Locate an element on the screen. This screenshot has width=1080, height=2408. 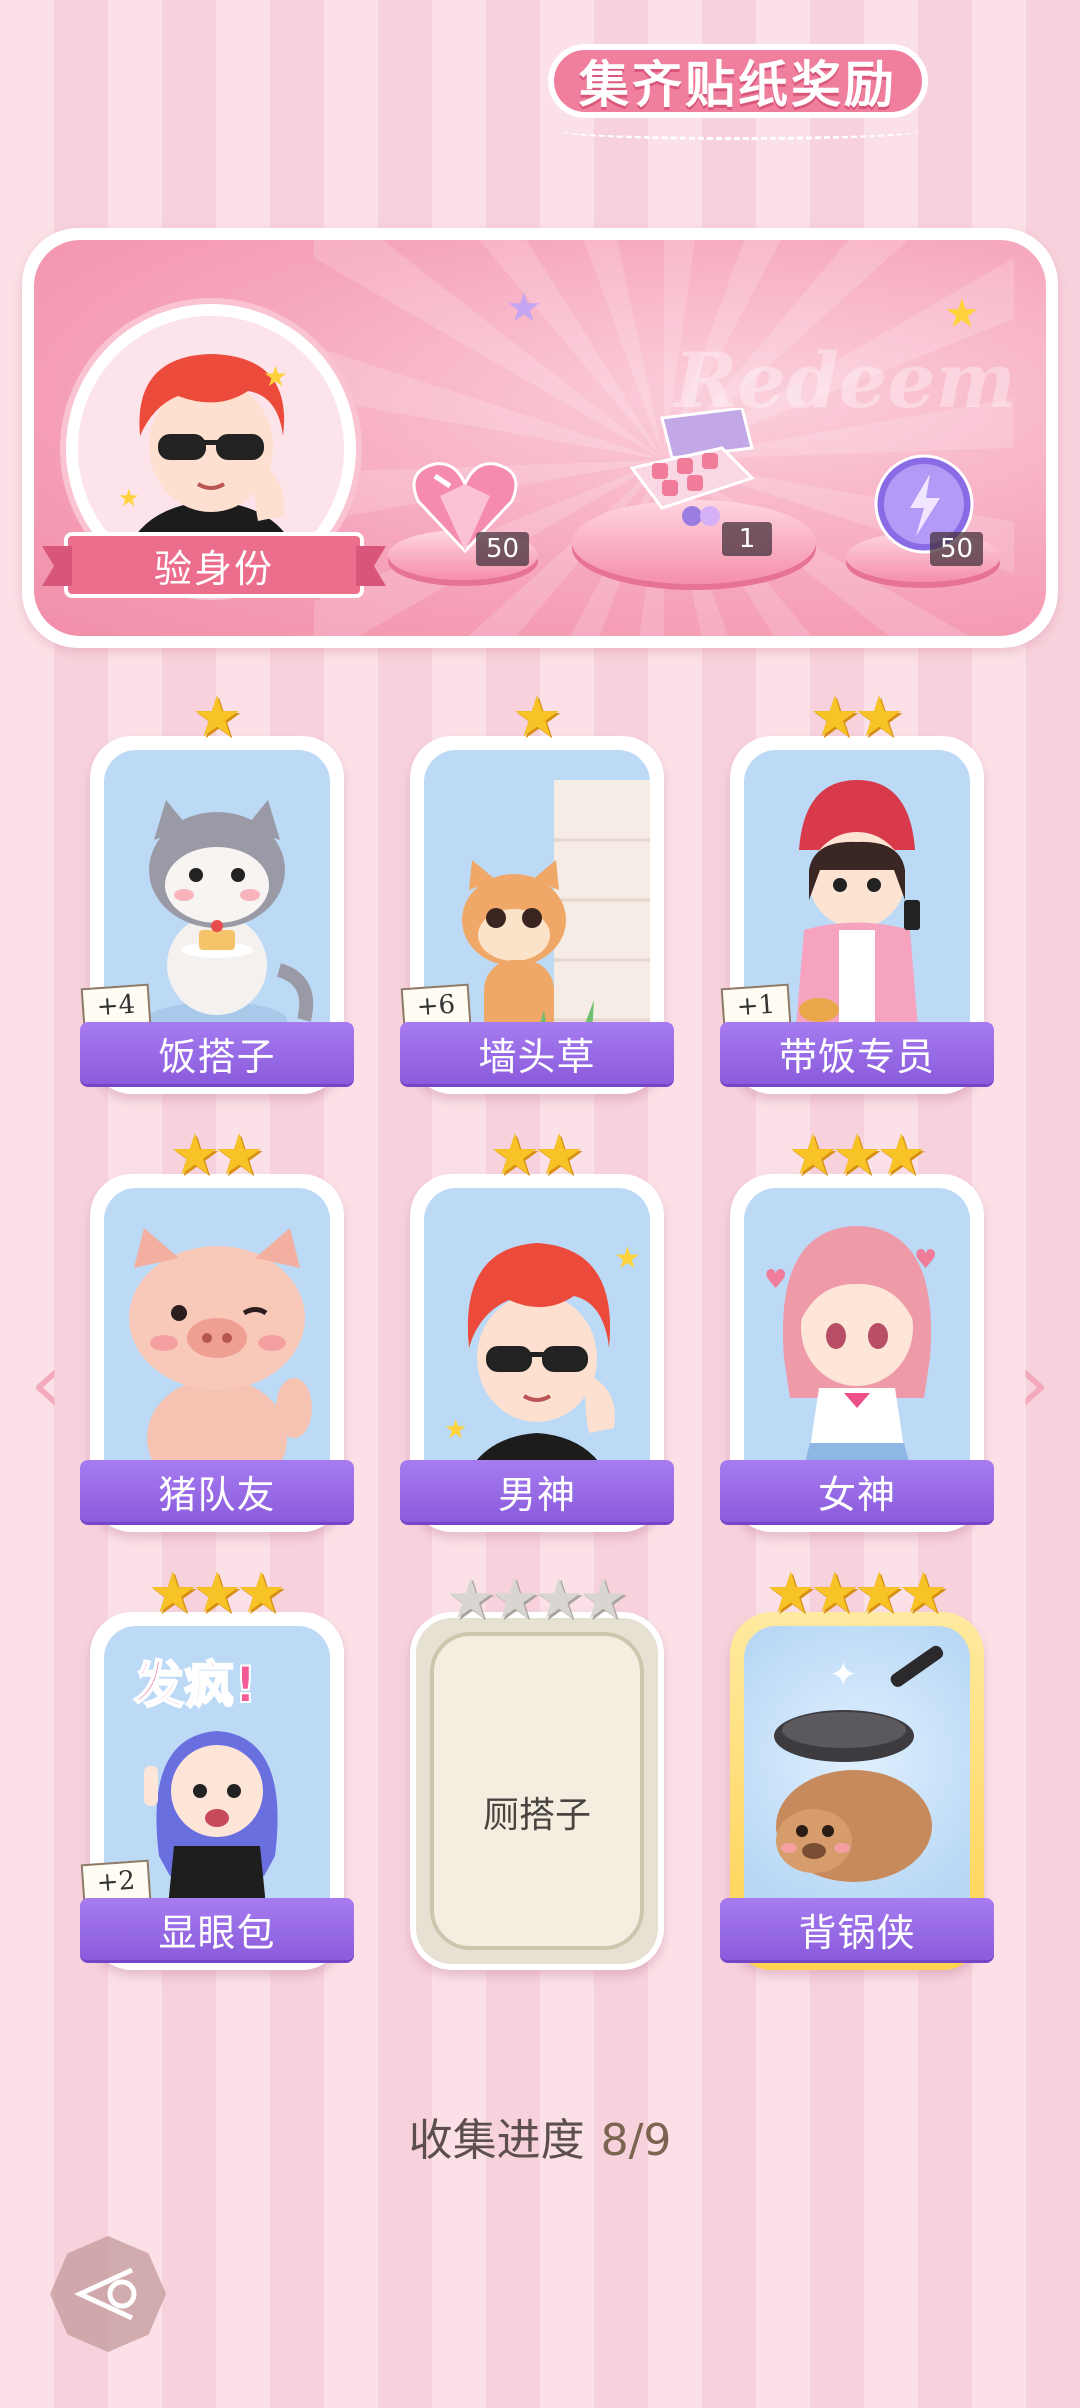
sticker-card: ★ ★ 猪队友 is located at coordinates (217, 1330).